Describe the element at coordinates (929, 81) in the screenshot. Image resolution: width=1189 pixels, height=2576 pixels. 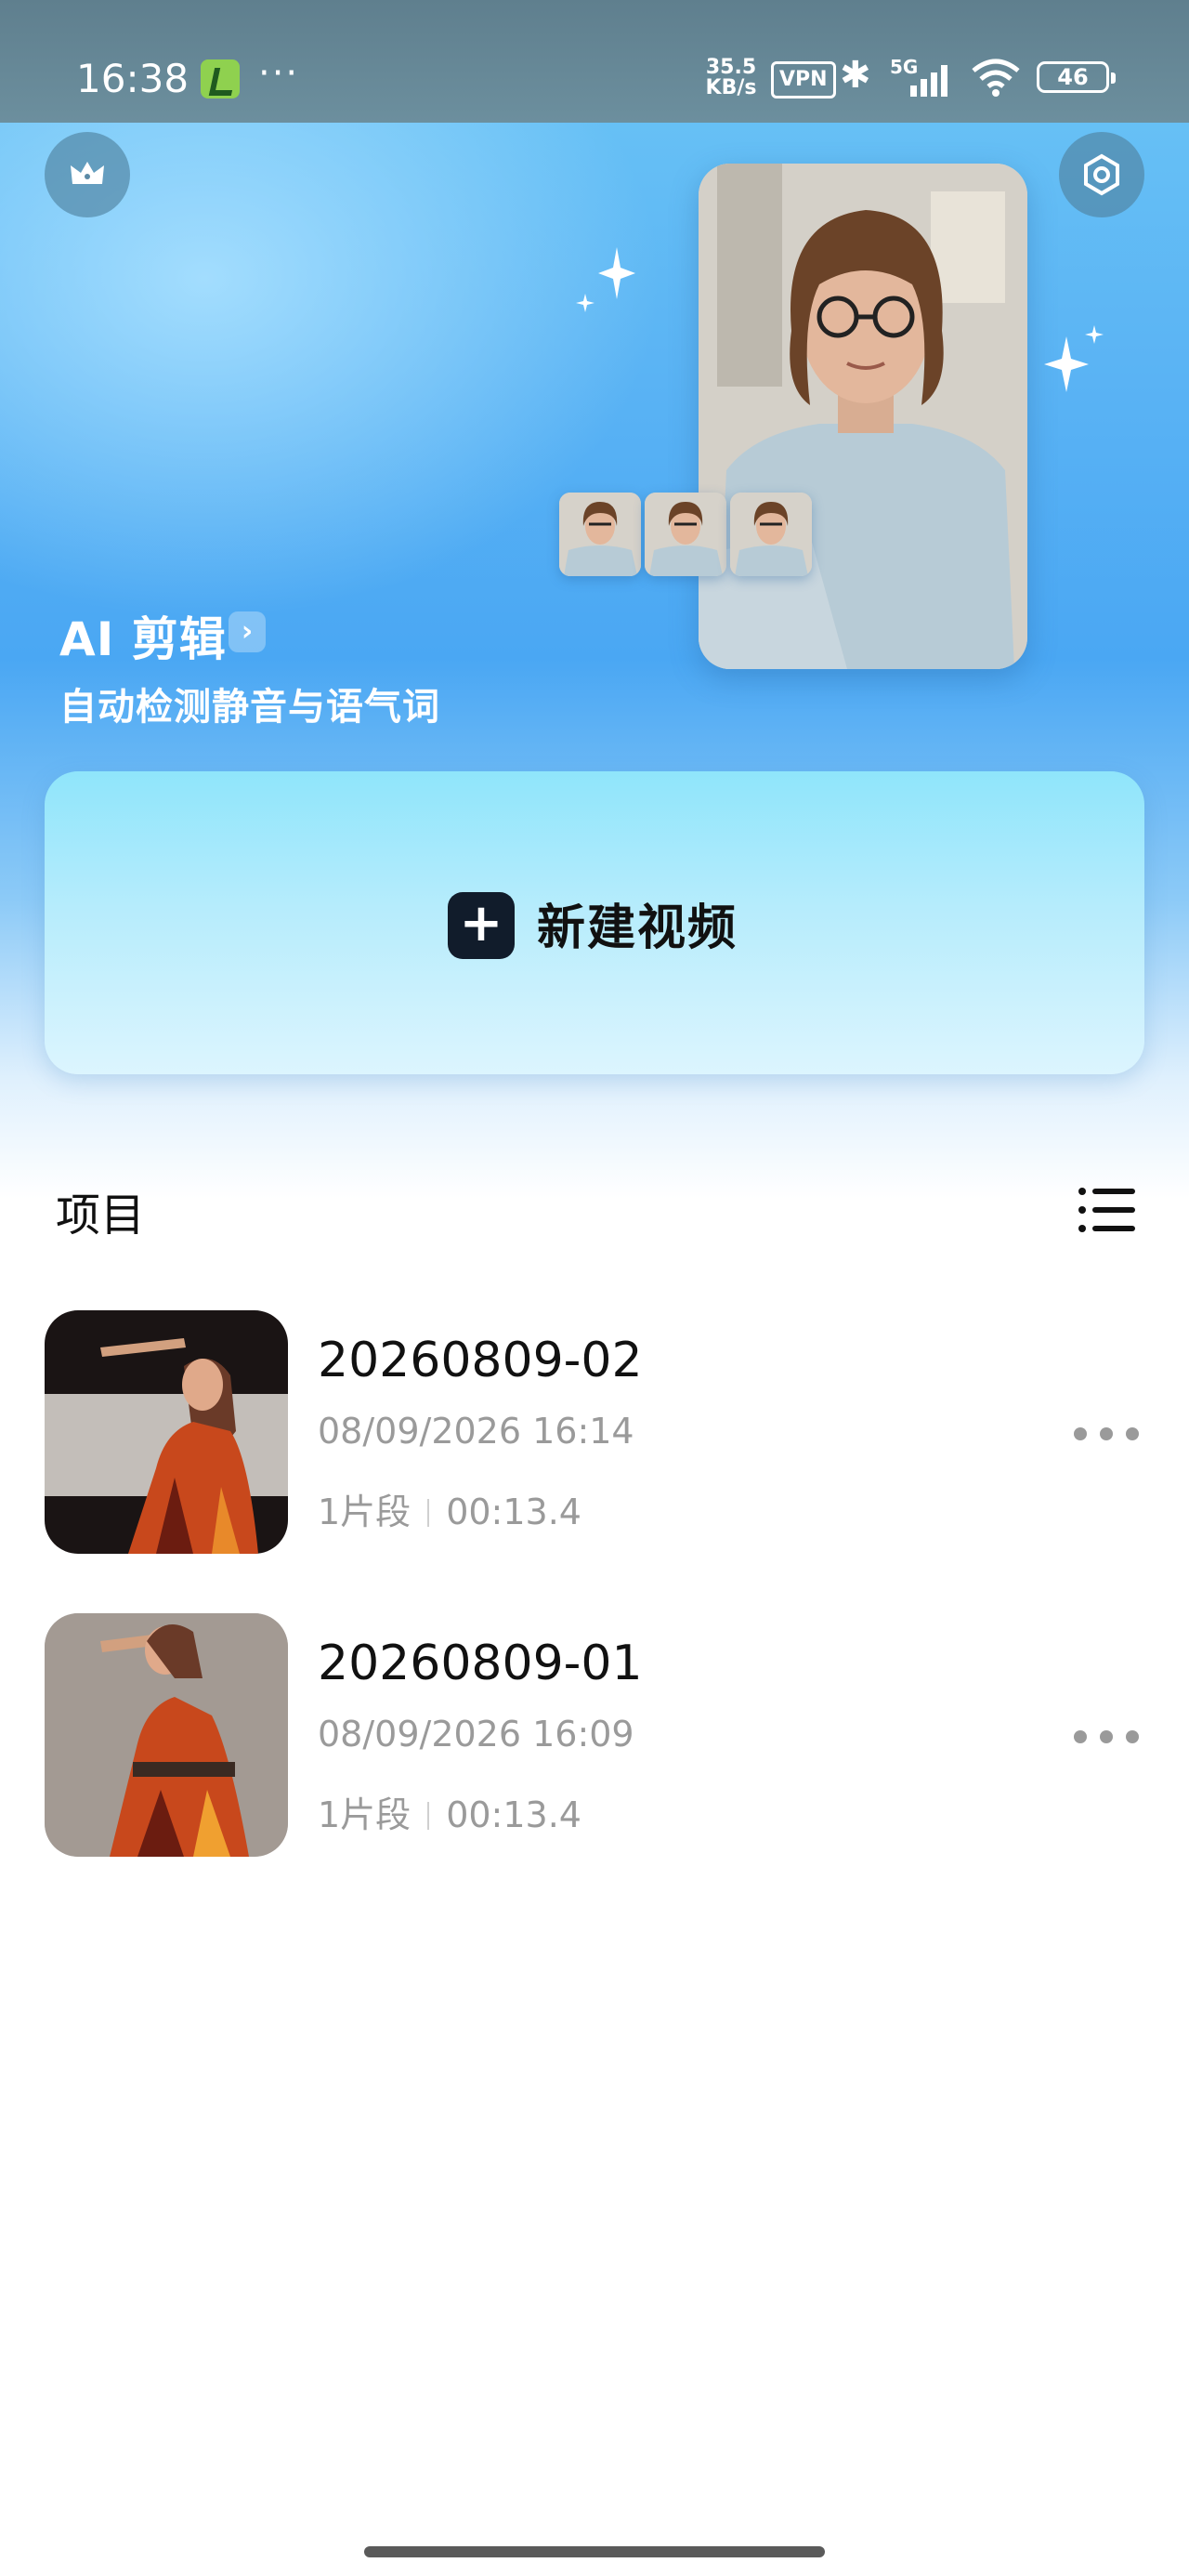
I see `signal-icon` at that location.